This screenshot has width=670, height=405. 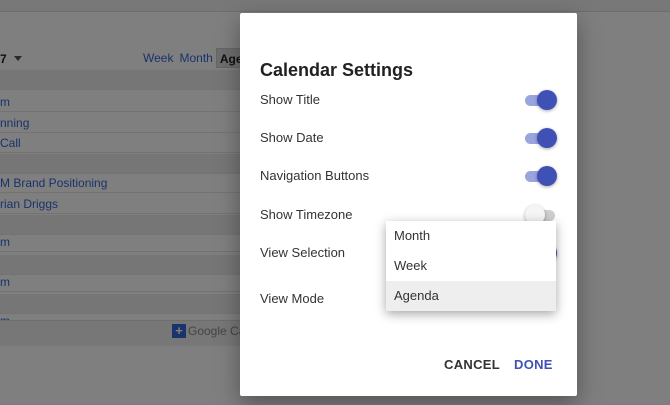 I want to click on navigation-buttons-toggle, so click(x=541, y=176).